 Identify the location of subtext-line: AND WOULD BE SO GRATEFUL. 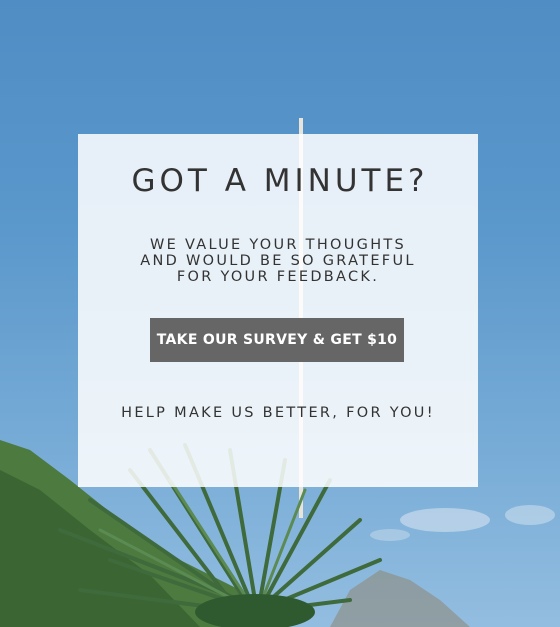
(278, 261).